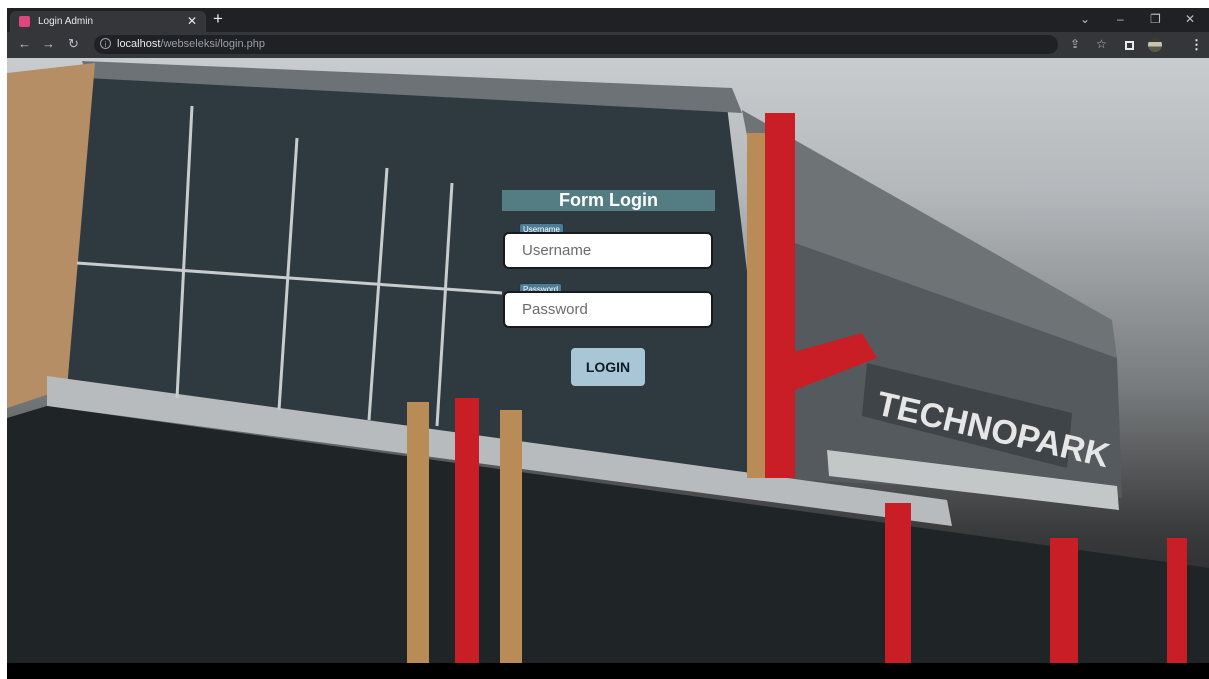  Describe the element at coordinates (576, 44) in the screenshot. I see `address-bar: i localhost/webseleksi/login.php` at that location.